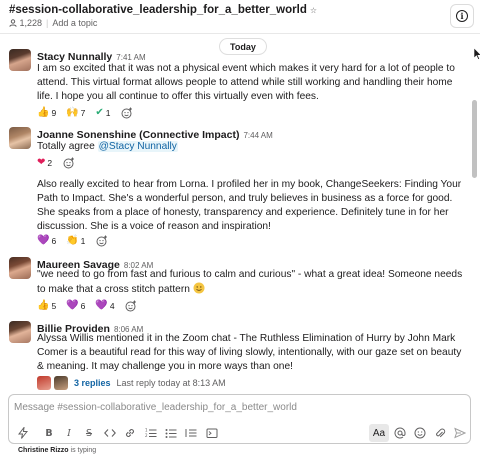 The height and width of the screenshot is (455, 480). What do you see at coordinates (75, 112) in the screenshot?
I see `reaction-raised-hands: 🙌 7` at bounding box center [75, 112].